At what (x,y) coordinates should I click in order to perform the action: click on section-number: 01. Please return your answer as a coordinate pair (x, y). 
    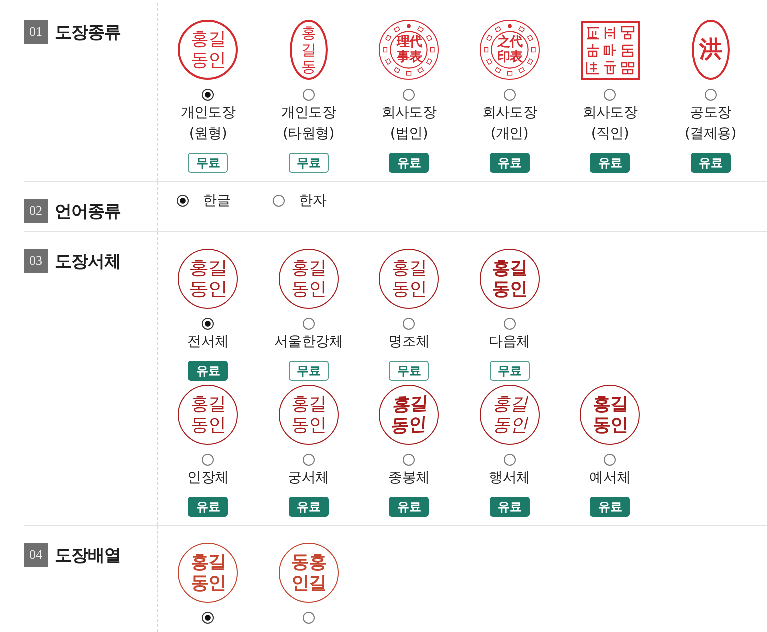
    Looking at the image, I should click on (36, 32).